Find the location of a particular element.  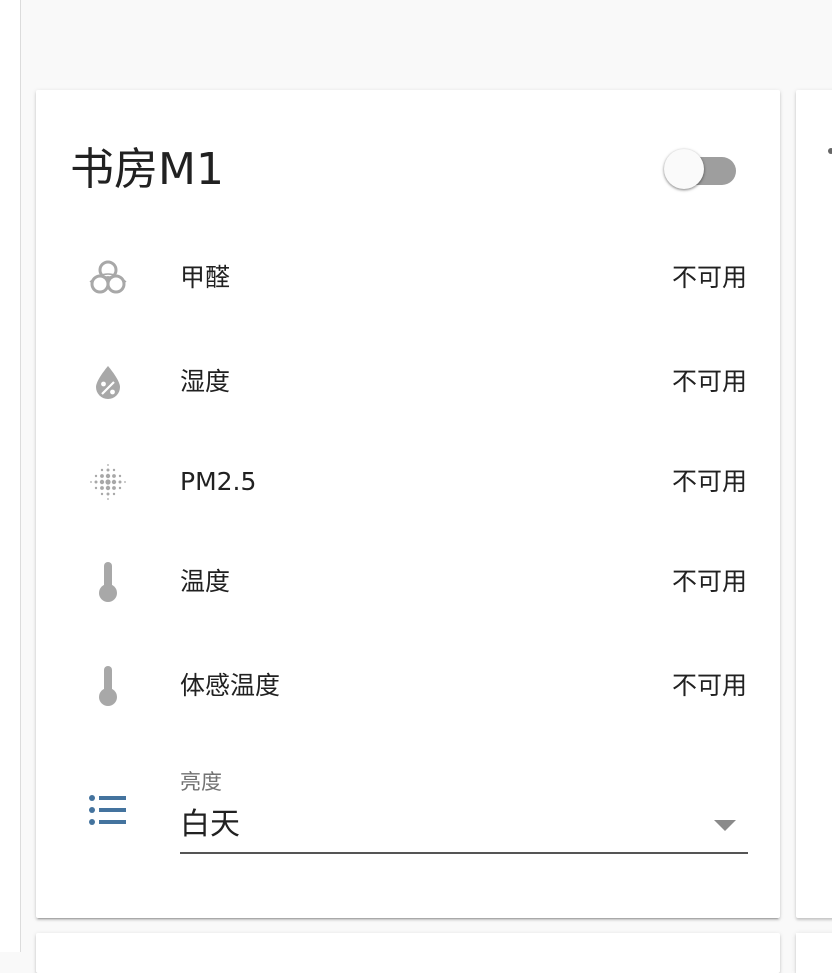

power-toggle is located at coordinates (700, 169).